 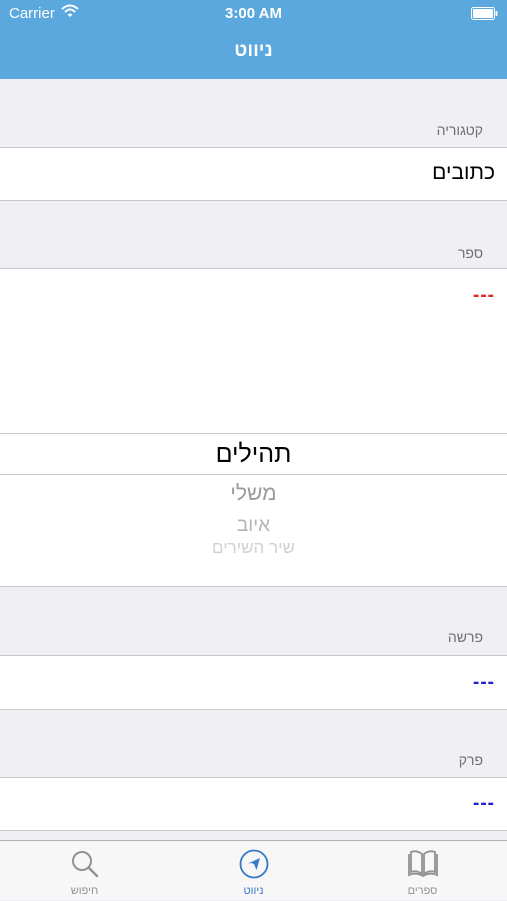 I want to click on picker-item: שיר השירים, so click(x=253, y=548).